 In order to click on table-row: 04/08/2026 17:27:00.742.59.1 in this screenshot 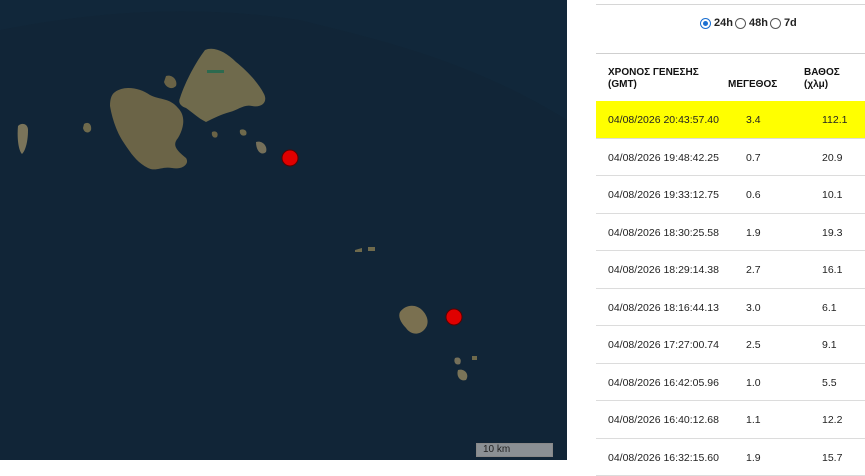, I will do `click(730, 345)`.